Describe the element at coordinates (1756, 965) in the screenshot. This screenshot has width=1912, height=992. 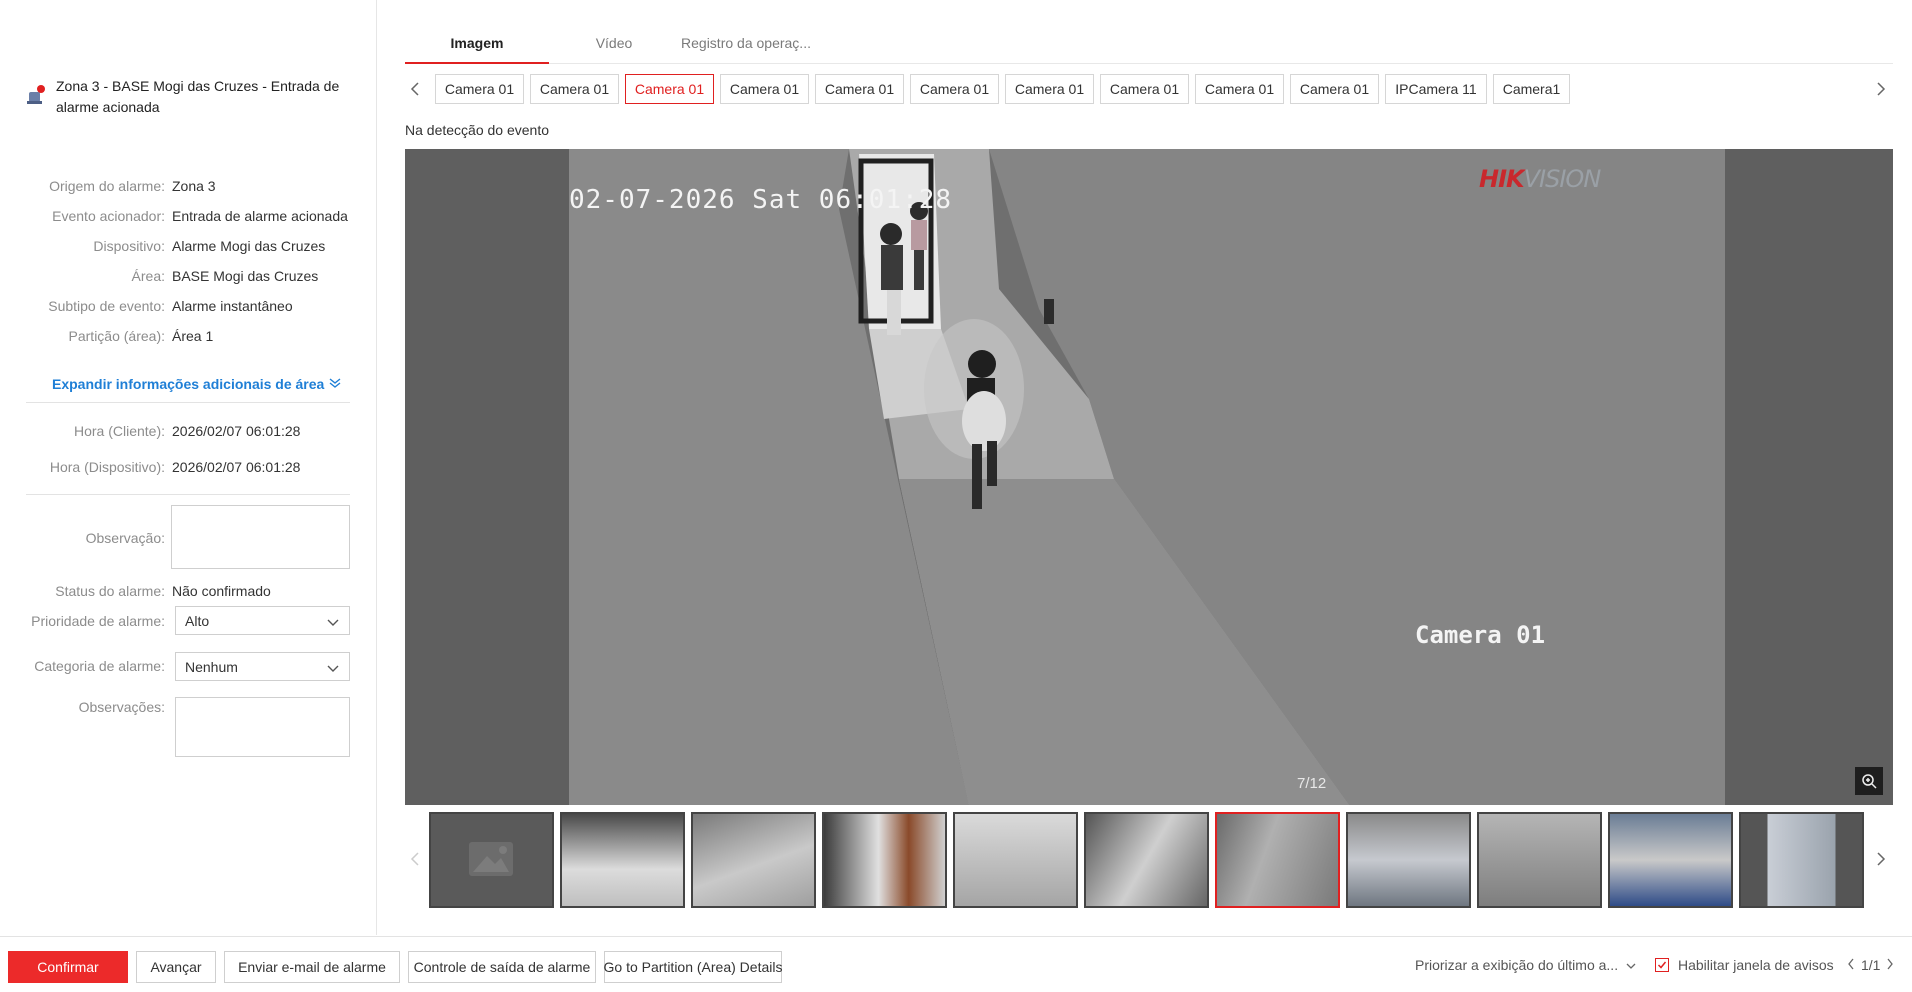
I see `enable-popup-label: Habilitar janela de avisos` at that location.